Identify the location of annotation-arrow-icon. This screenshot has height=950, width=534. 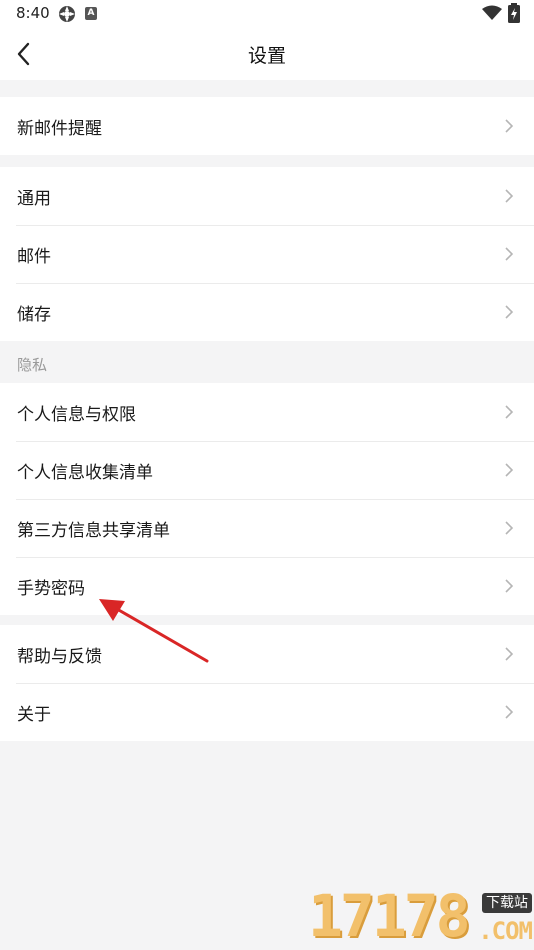
(154, 631).